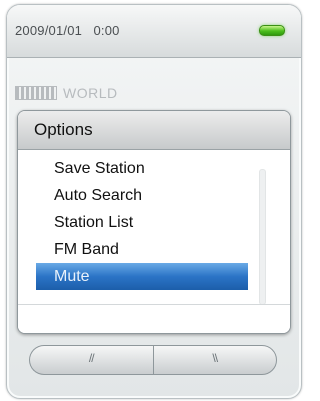 This screenshot has width=320, height=401. What do you see at coordinates (142, 249) in the screenshot?
I see `menu-item-fm-band: FM Band` at bounding box center [142, 249].